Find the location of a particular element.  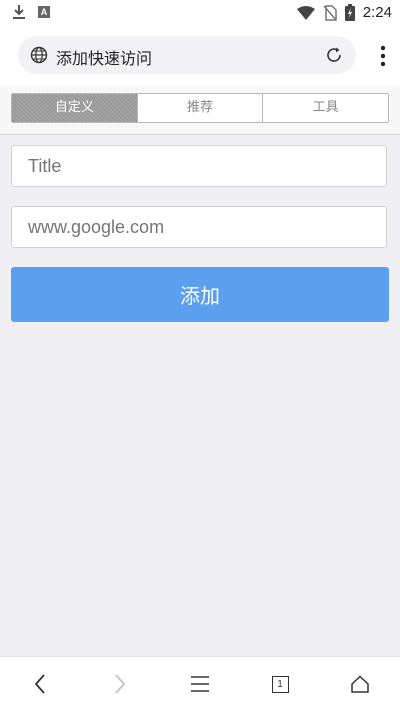

segmented-control: 自定义 推荐 工具 is located at coordinates (200, 108).